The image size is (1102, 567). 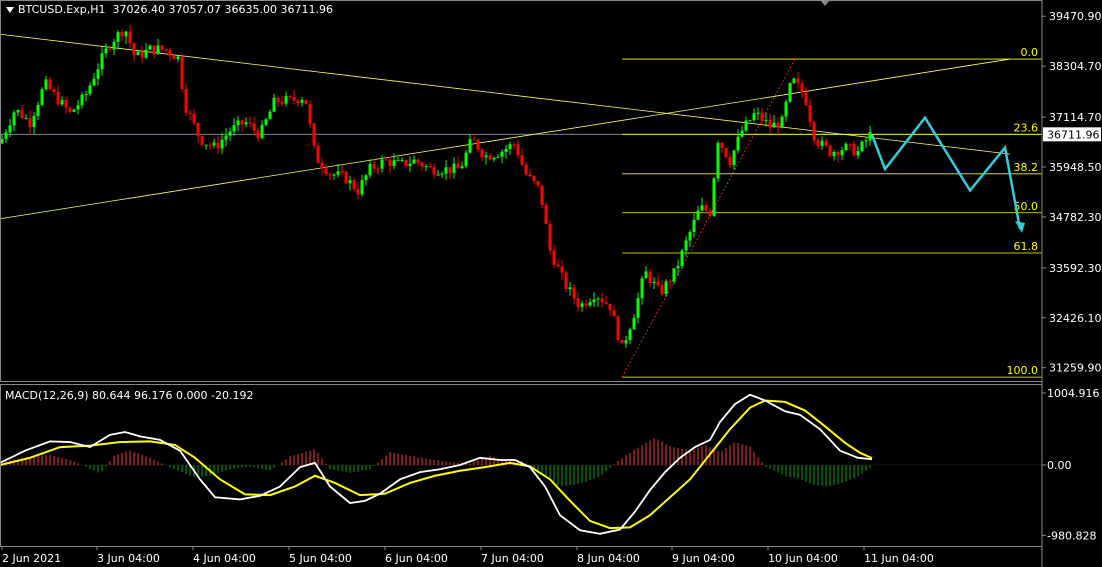 What do you see at coordinates (1026, 246) in the screenshot?
I see `fib-level-label: 61.8` at bounding box center [1026, 246].